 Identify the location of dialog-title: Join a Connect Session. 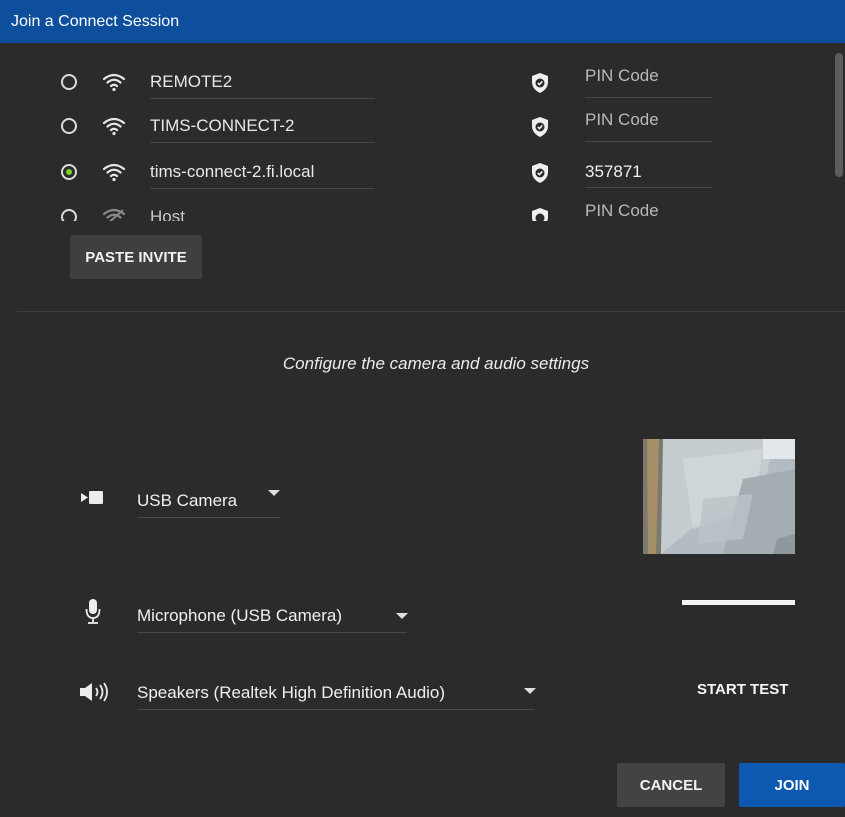
(95, 21).